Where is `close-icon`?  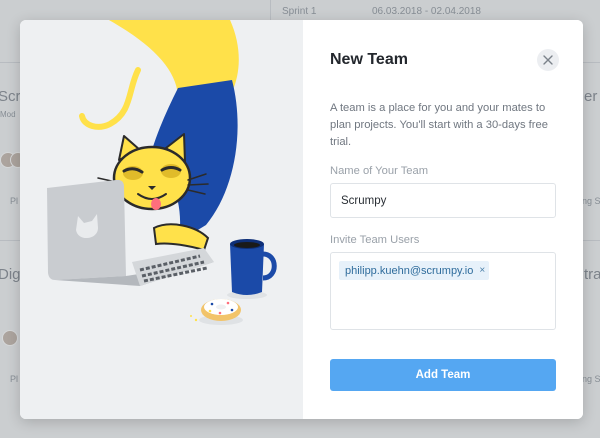
close-icon is located at coordinates (548, 60).